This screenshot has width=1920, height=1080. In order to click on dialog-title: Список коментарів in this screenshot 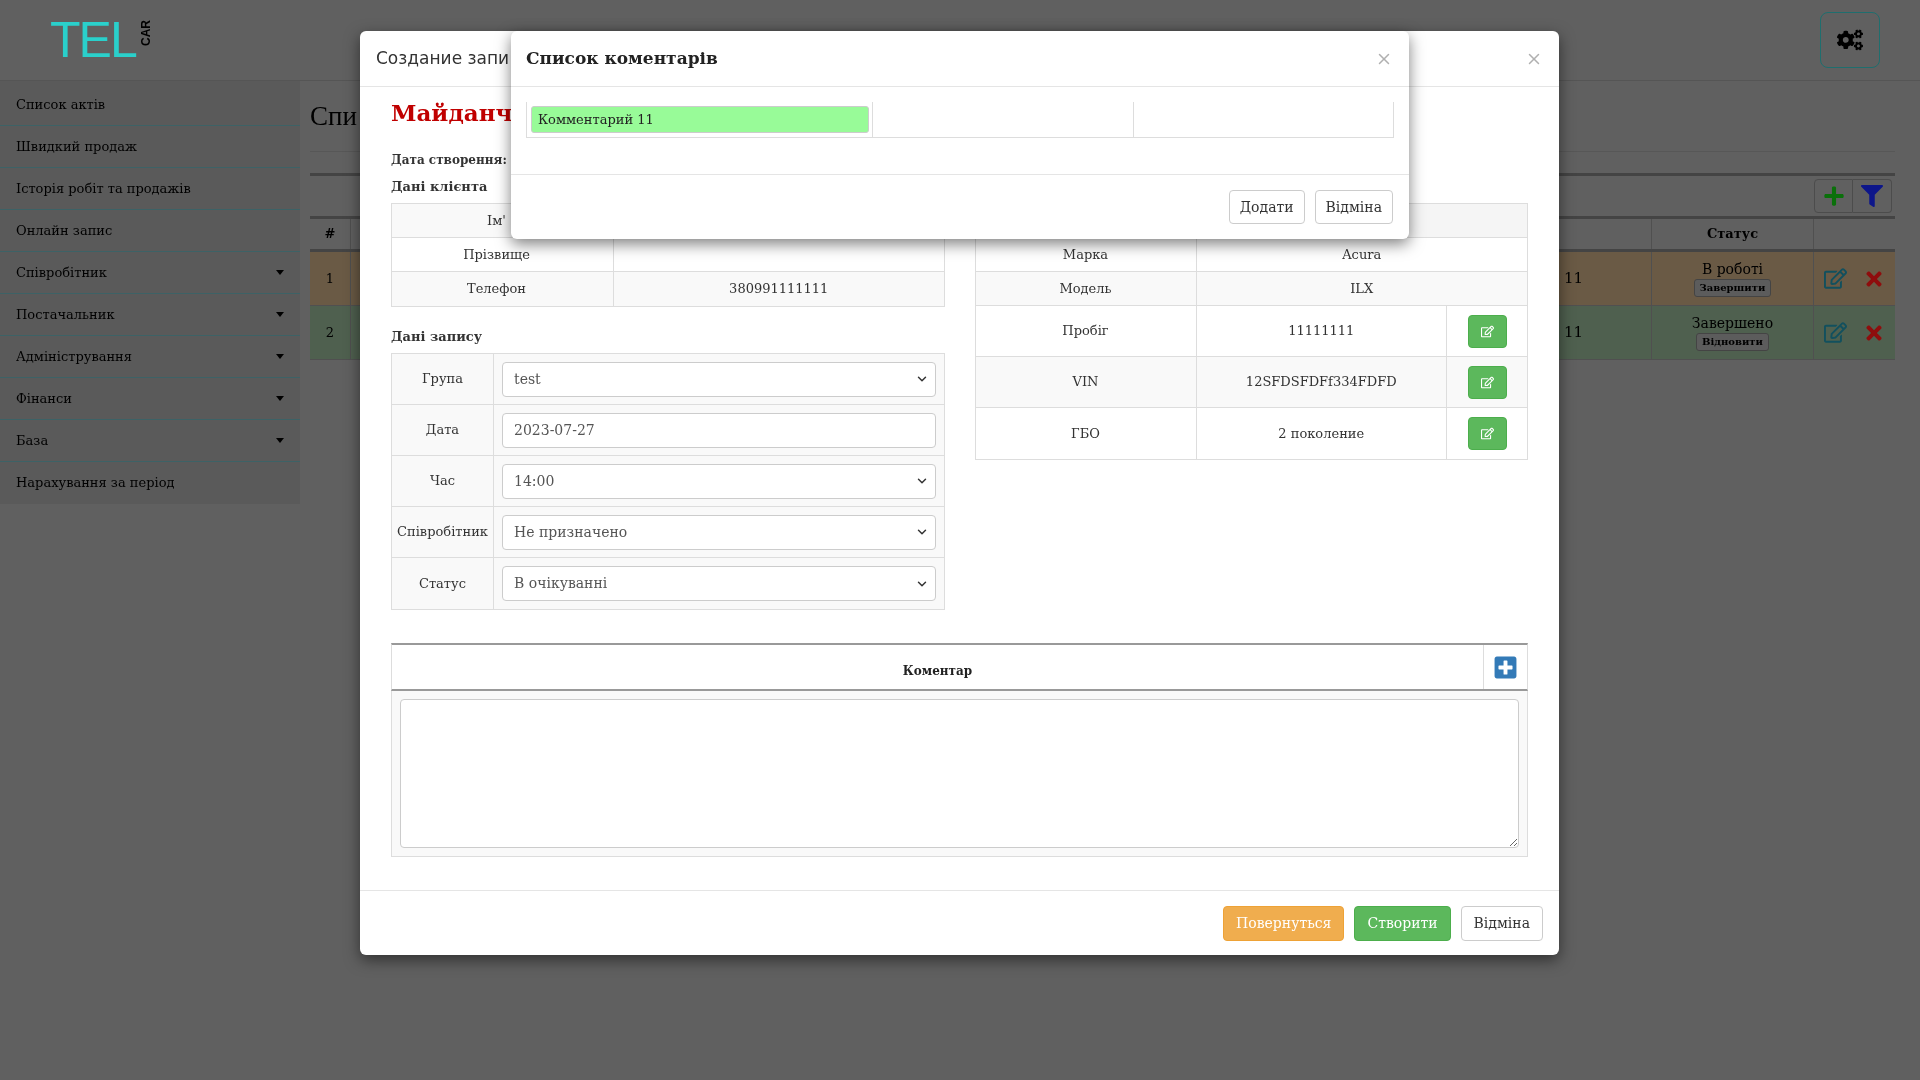, I will do `click(622, 58)`.